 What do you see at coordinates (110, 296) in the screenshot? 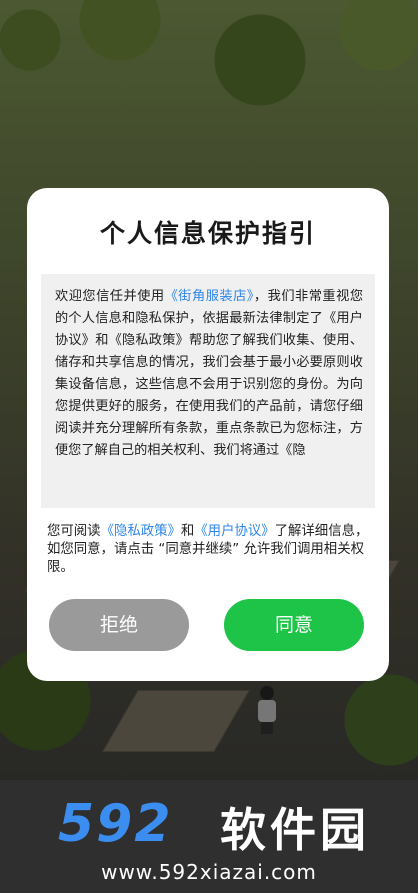
I see `intro-text: 欢迎您信任并使用` at bounding box center [110, 296].